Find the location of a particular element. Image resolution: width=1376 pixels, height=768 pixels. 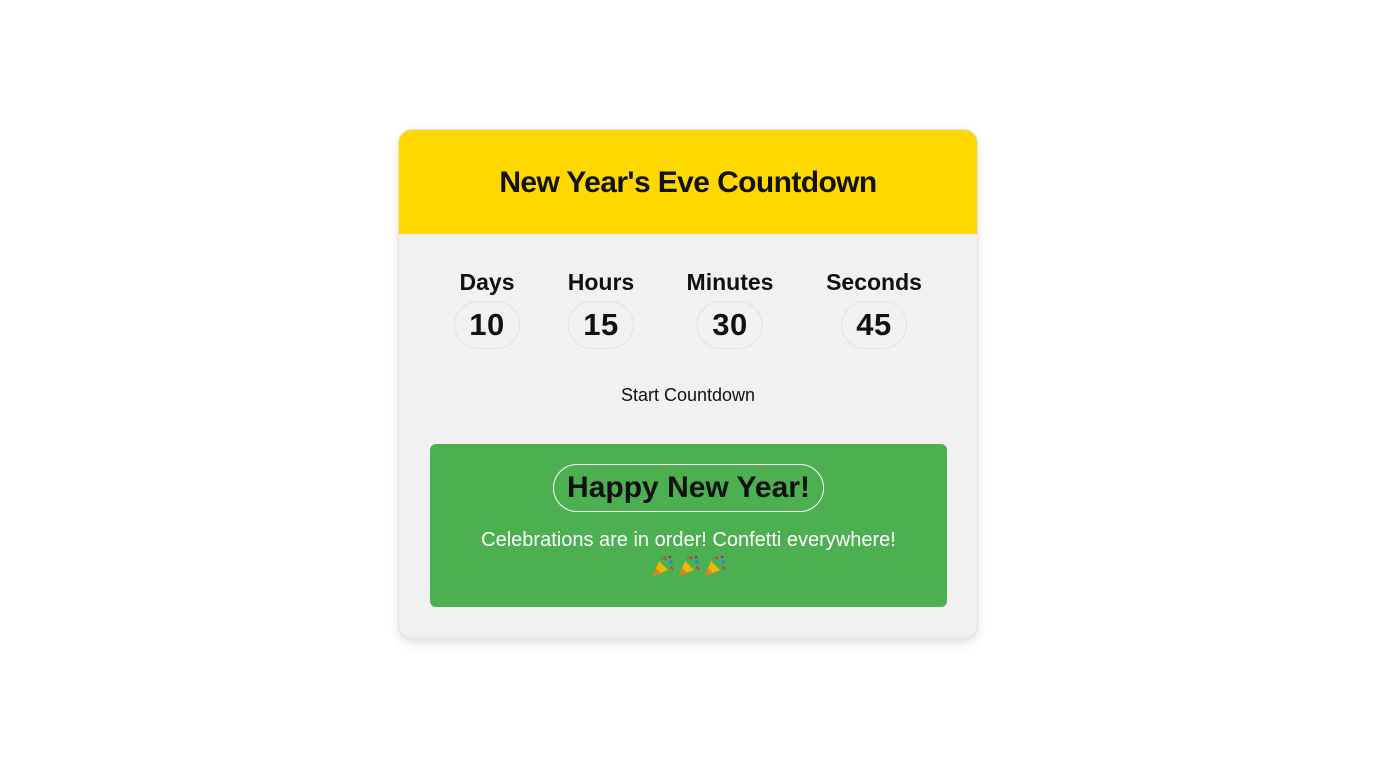

countdown-unit-hours: Hours 15 is located at coordinates (601, 308).